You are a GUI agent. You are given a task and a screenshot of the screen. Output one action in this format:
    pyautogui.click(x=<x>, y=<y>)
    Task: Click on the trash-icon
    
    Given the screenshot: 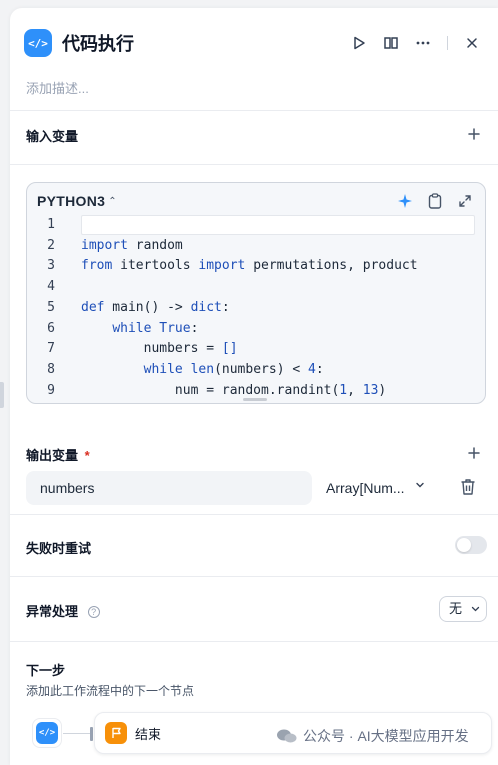 What is the action you would take?
    pyautogui.click(x=468, y=487)
    